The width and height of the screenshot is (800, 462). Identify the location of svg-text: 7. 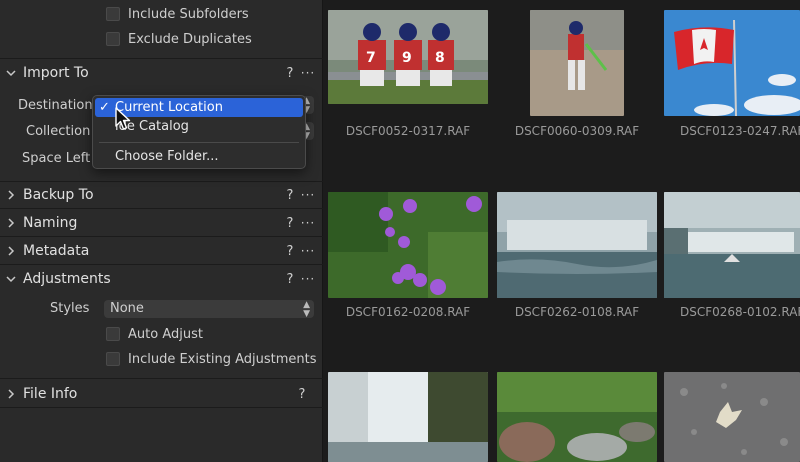
(371, 58).